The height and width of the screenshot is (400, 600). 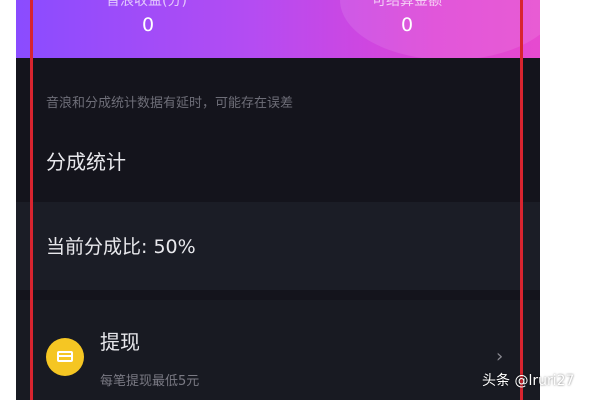 I want to click on earnings-header: 音浪收益(分) 0 可结算金额 0, so click(x=278, y=29).